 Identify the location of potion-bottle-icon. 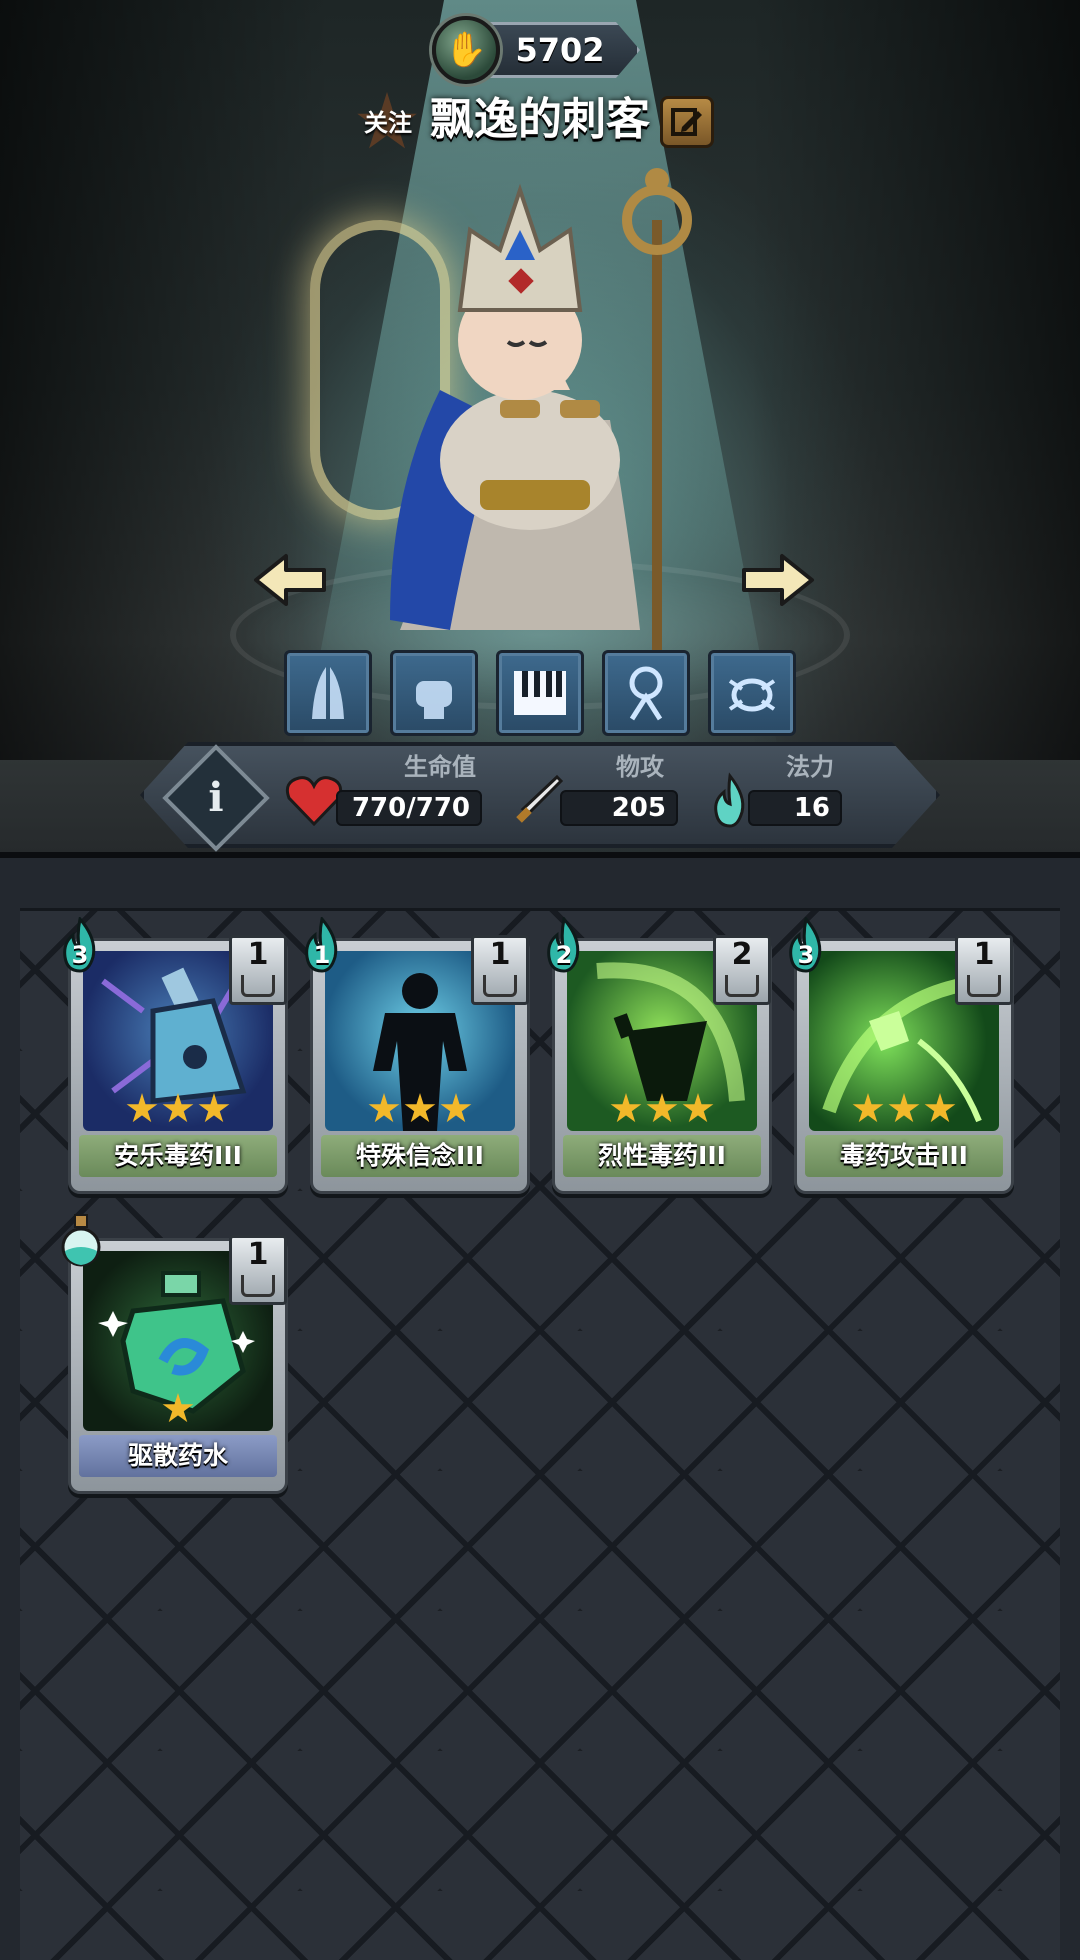
(81, 1240).